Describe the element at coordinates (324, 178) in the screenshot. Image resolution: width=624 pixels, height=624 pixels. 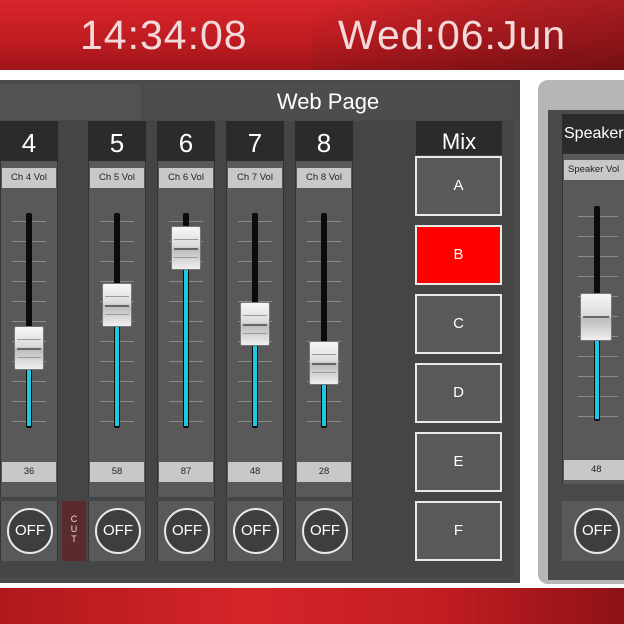
I see `channel-vol-label: Ch 8 Vol` at that location.